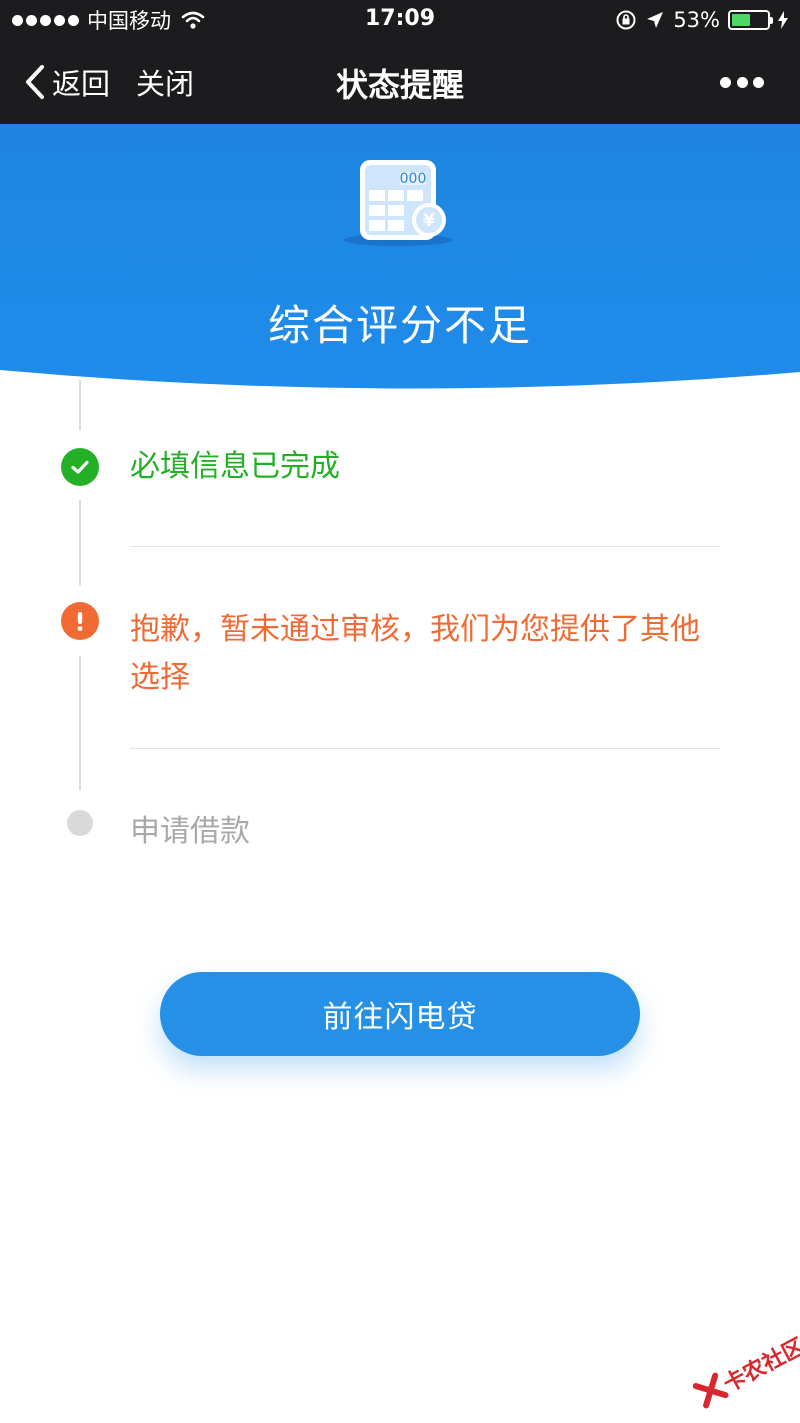  I want to click on location-arrow-icon, so click(655, 20).